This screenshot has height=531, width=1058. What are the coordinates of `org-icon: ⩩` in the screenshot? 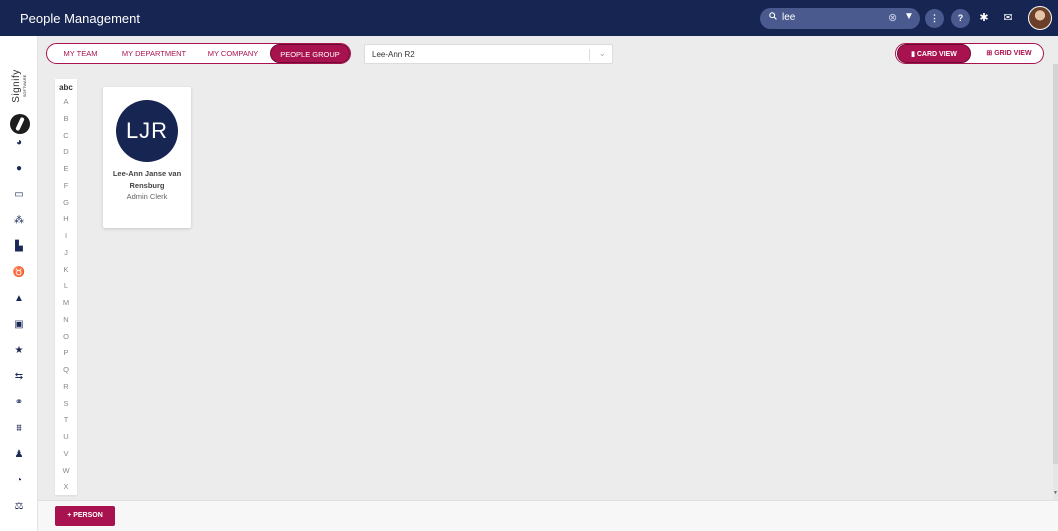 It's located at (19, 429).